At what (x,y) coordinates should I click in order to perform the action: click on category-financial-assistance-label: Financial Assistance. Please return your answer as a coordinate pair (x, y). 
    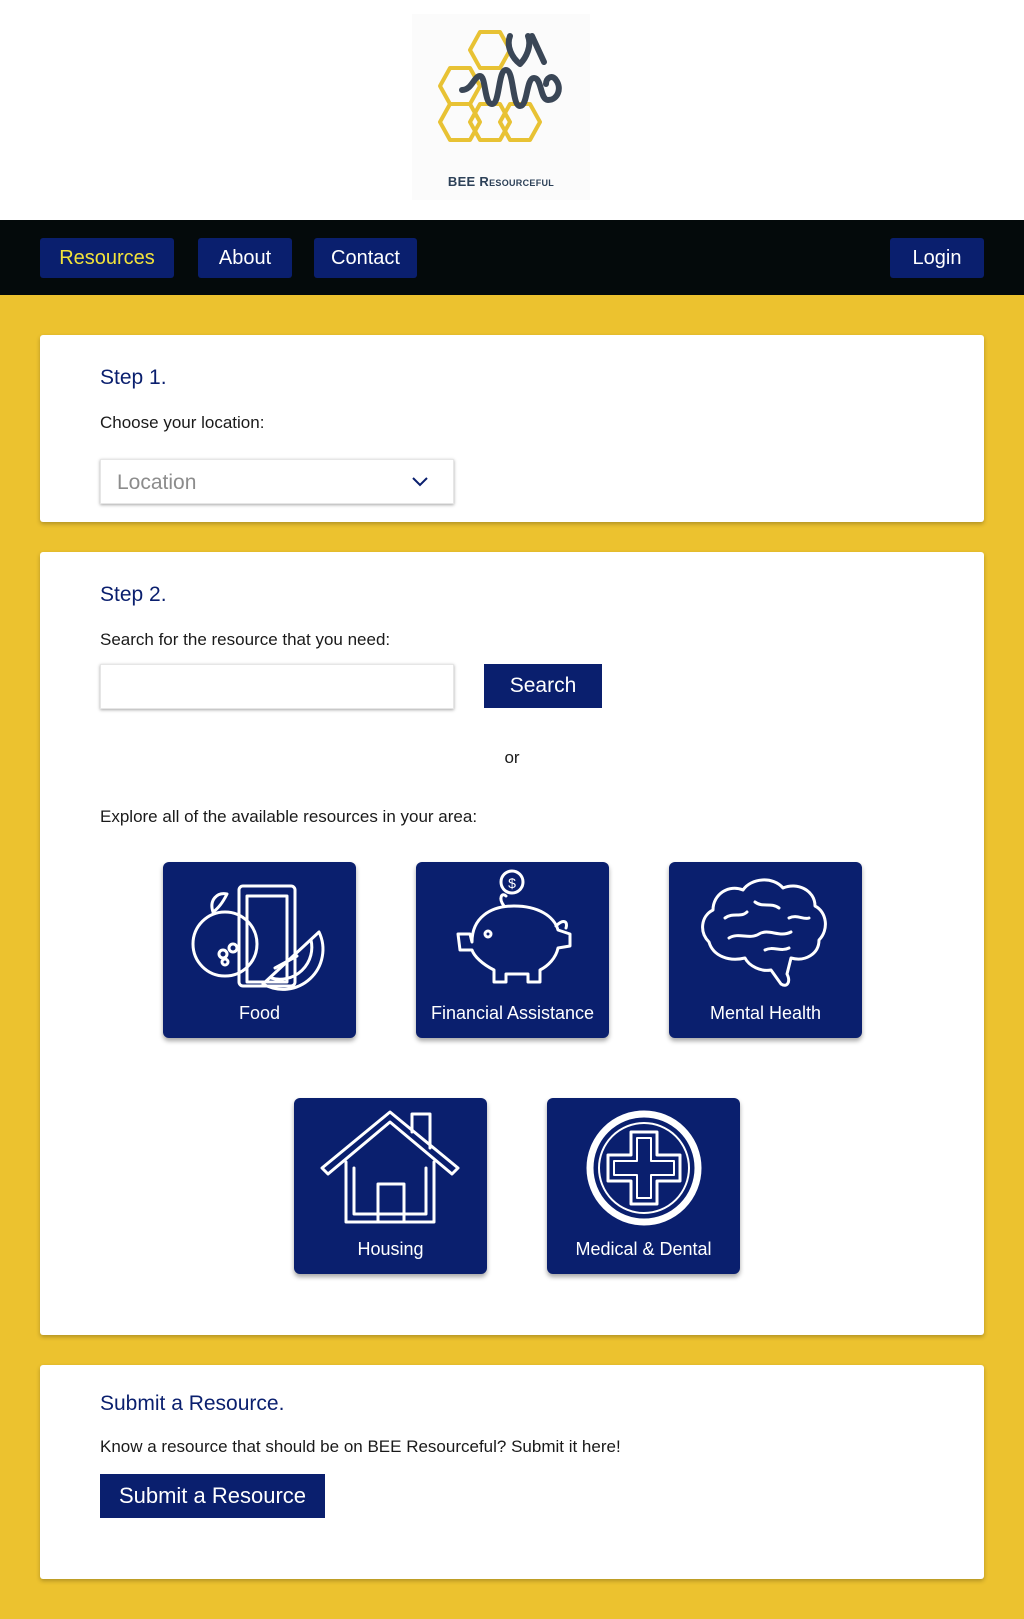
    Looking at the image, I should click on (512, 1013).